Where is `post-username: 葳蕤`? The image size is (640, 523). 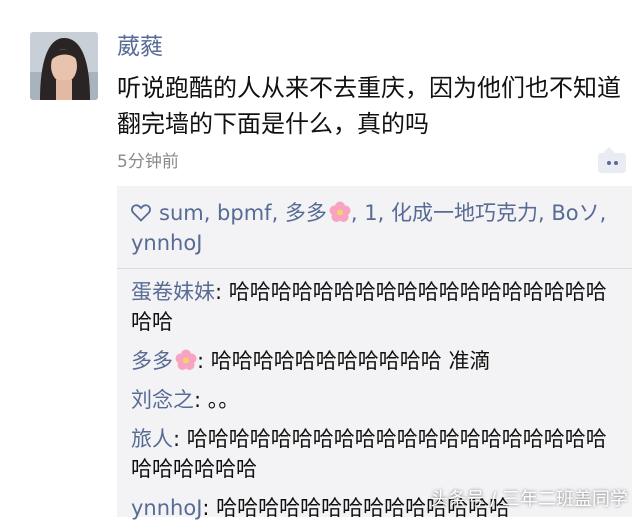 post-username: 葳蕤 is located at coordinates (140, 47).